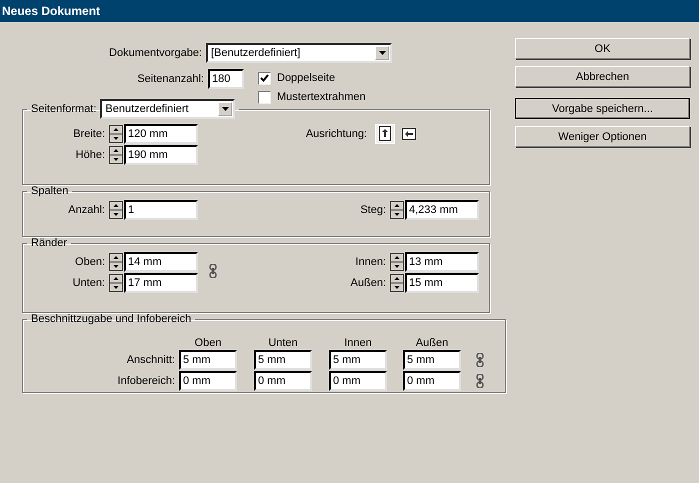 The width and height of the screenshot is (699, 483). I want to click on checkbox-label: Doppelseite, so click(306, 78).